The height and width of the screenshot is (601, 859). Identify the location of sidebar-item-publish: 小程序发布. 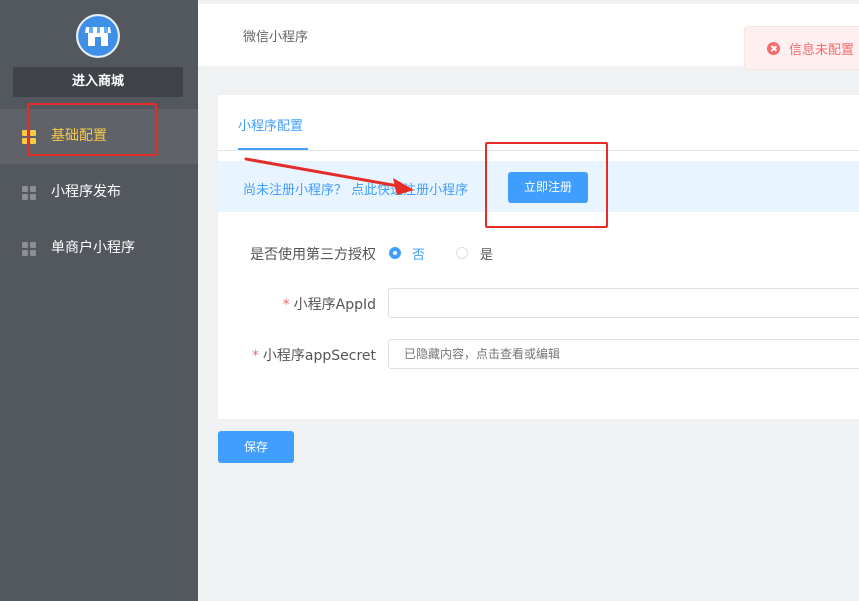
(99, 192).